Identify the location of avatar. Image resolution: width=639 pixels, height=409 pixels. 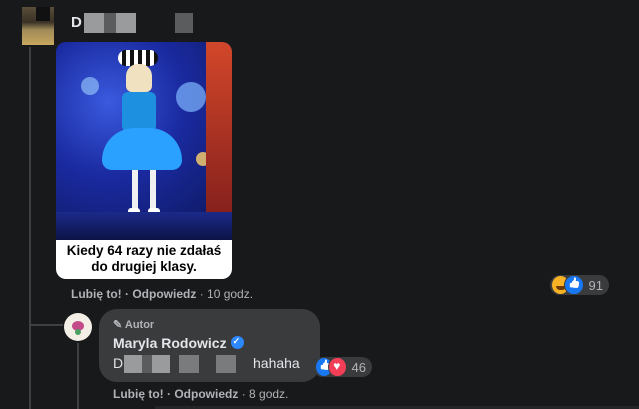
(38, 26).